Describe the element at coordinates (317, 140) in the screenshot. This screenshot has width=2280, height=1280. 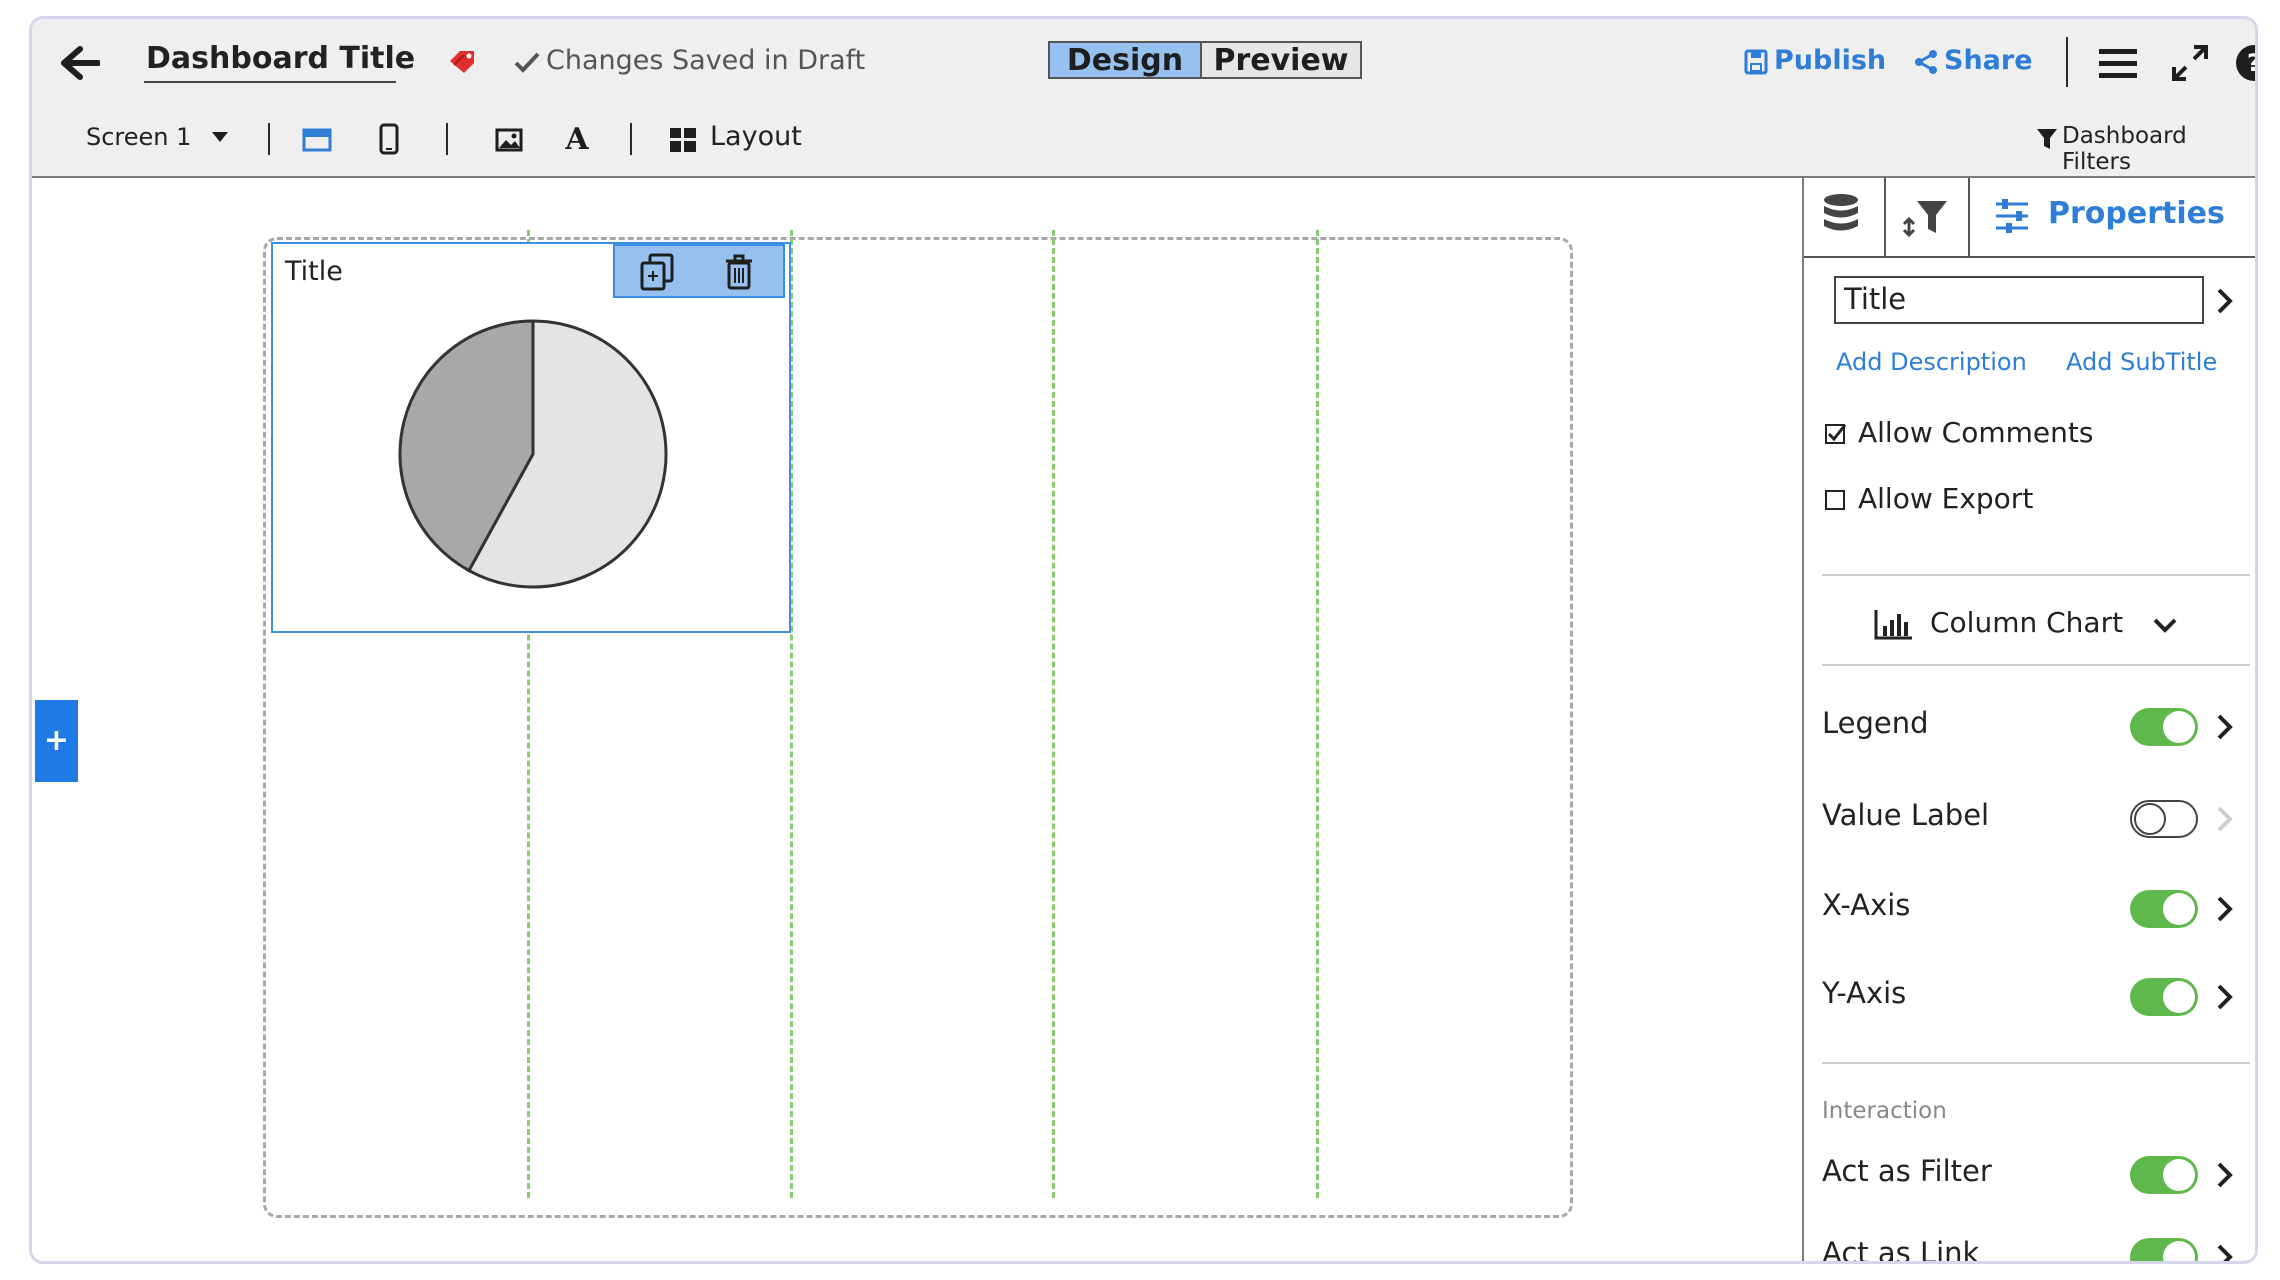
I see `desktop-view-icon` at that location.